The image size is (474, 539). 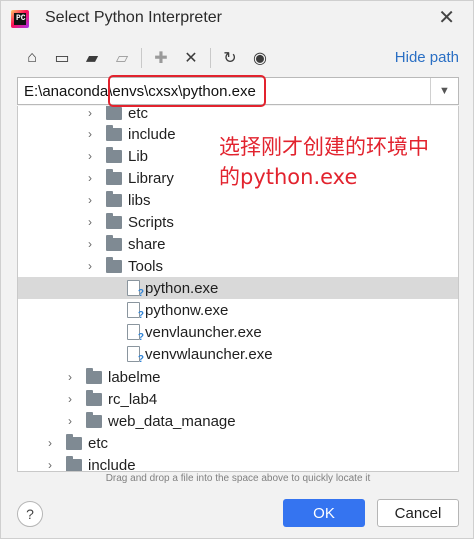 What do you see at coordinates (446, 17) in the screenshot?
I see `close-icon: ✕` at bounding box center [446, 17].